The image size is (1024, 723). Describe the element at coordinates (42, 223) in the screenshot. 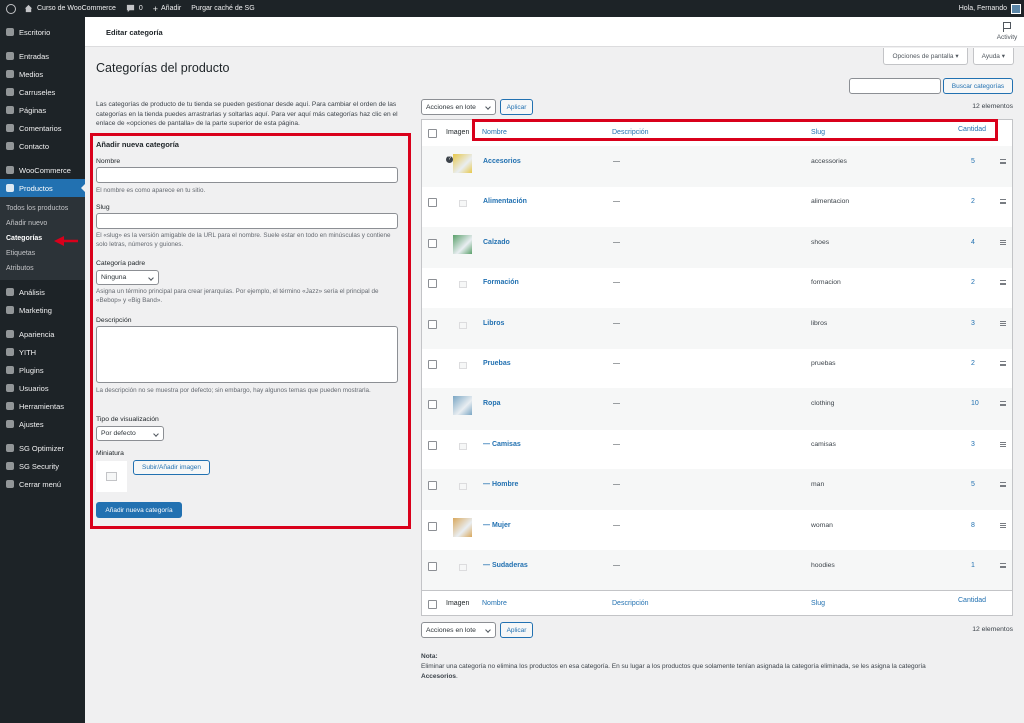

I see `submenu-item: Añadir nuevo` at that location.